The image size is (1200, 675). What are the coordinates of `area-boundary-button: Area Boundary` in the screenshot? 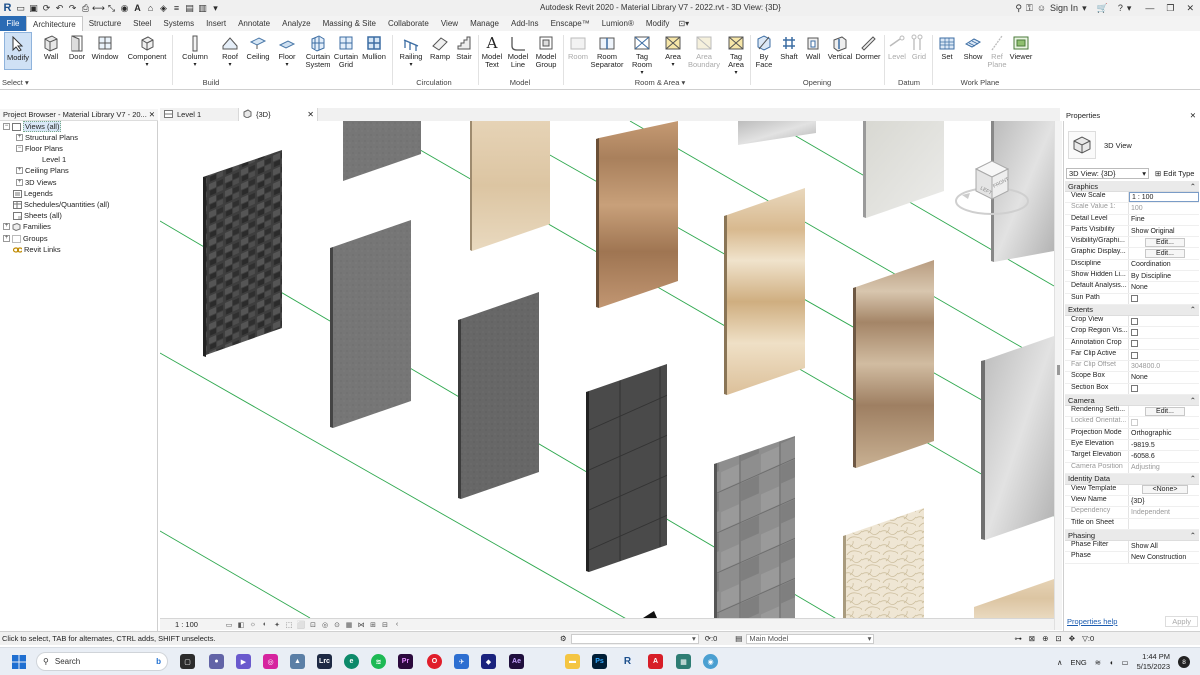 It's located at (704, 50).